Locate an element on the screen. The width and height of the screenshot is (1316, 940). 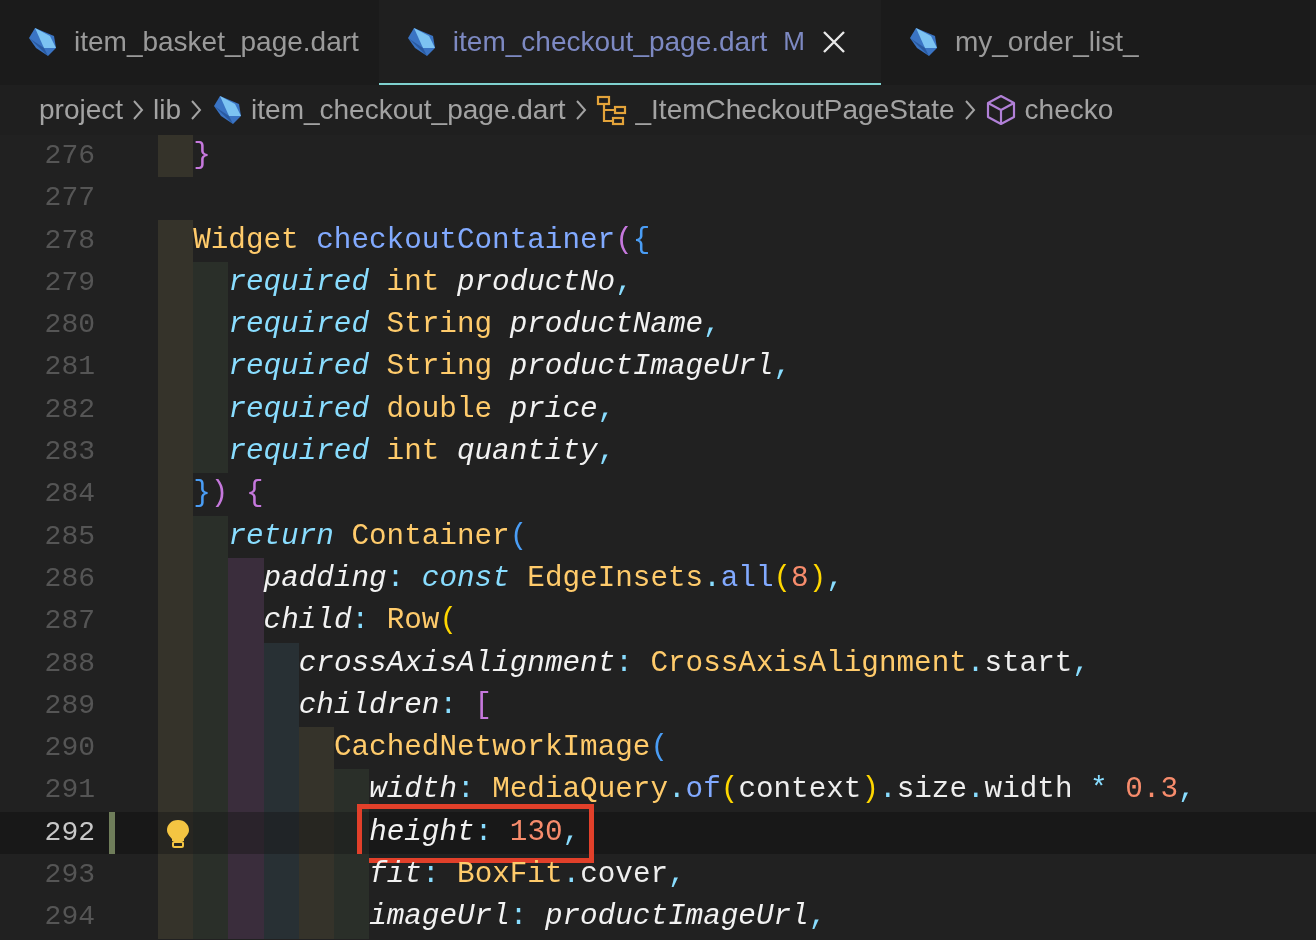
code-line: required int quantity, is located at coordinates (422, 452).